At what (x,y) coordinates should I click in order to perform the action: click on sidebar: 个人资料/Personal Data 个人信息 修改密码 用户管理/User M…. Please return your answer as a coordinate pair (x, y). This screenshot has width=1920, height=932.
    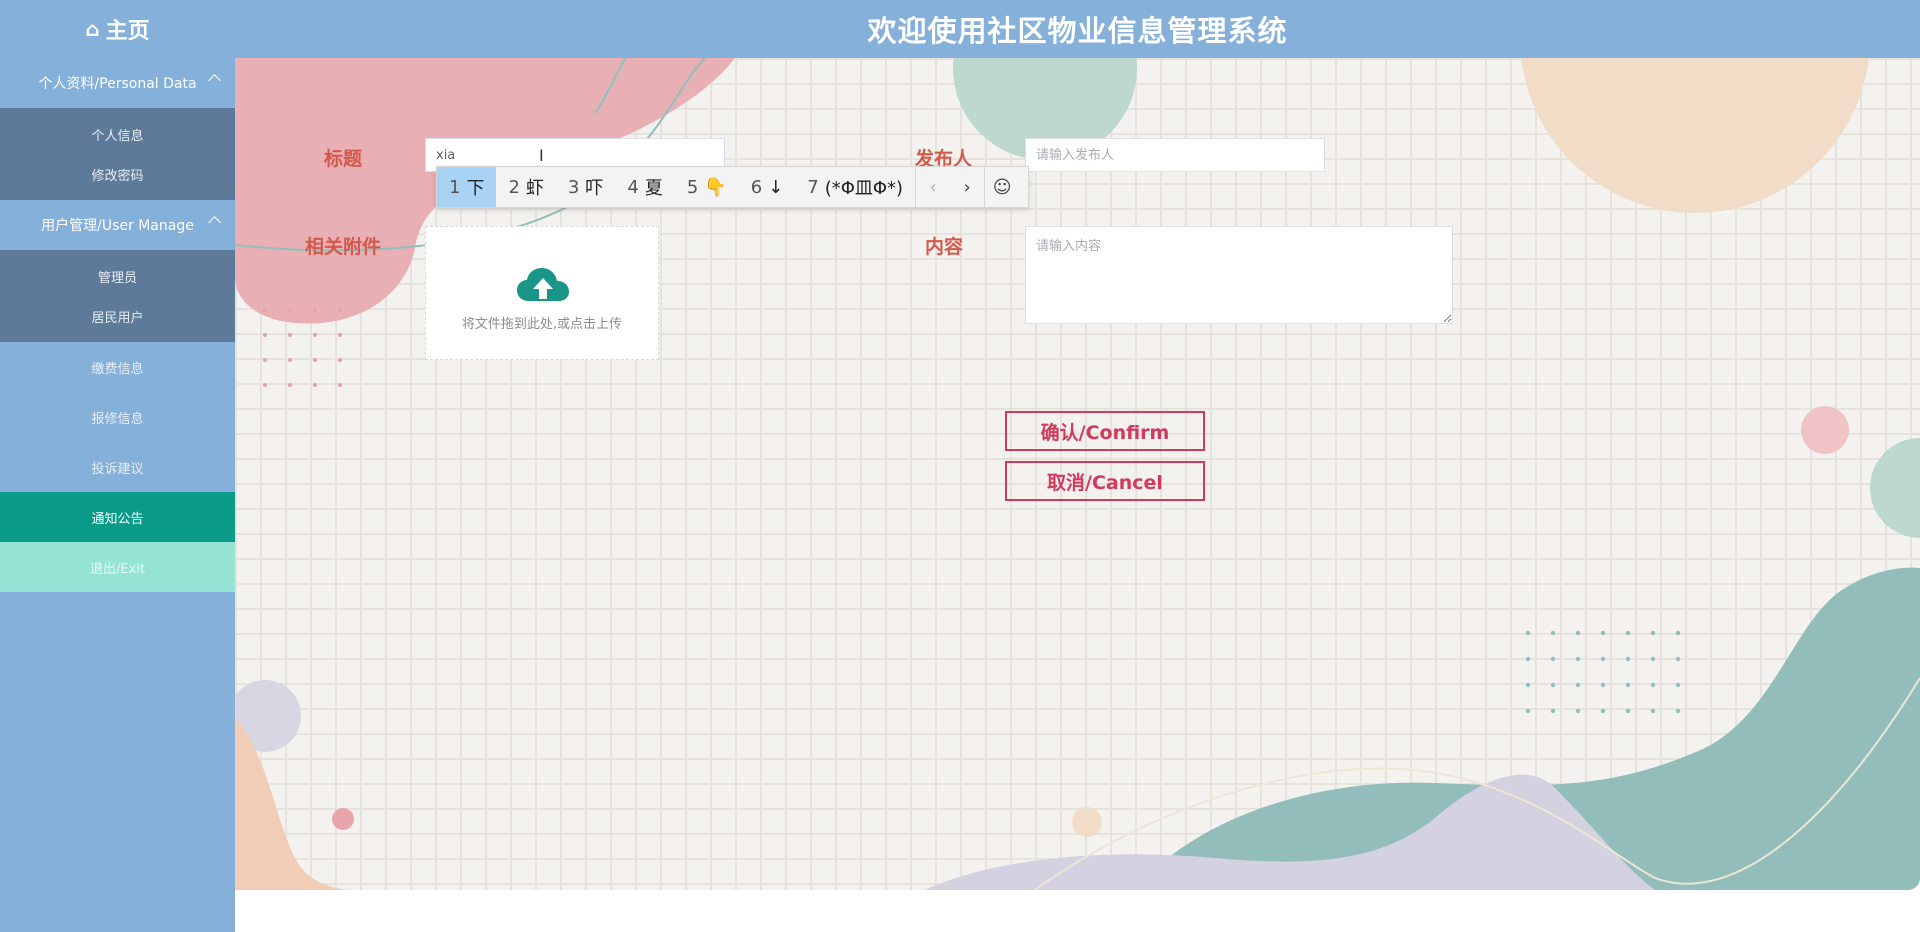
    Looking at the image, I should click on (117, 495).